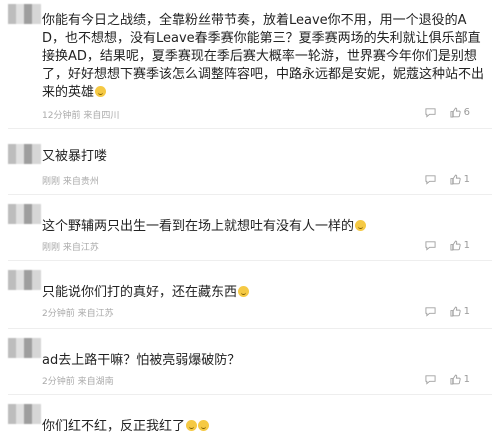 This screenshot has width=500, height=440. I want to click on comment-meta: 刚刚 来自江苏, so click(70, 246).